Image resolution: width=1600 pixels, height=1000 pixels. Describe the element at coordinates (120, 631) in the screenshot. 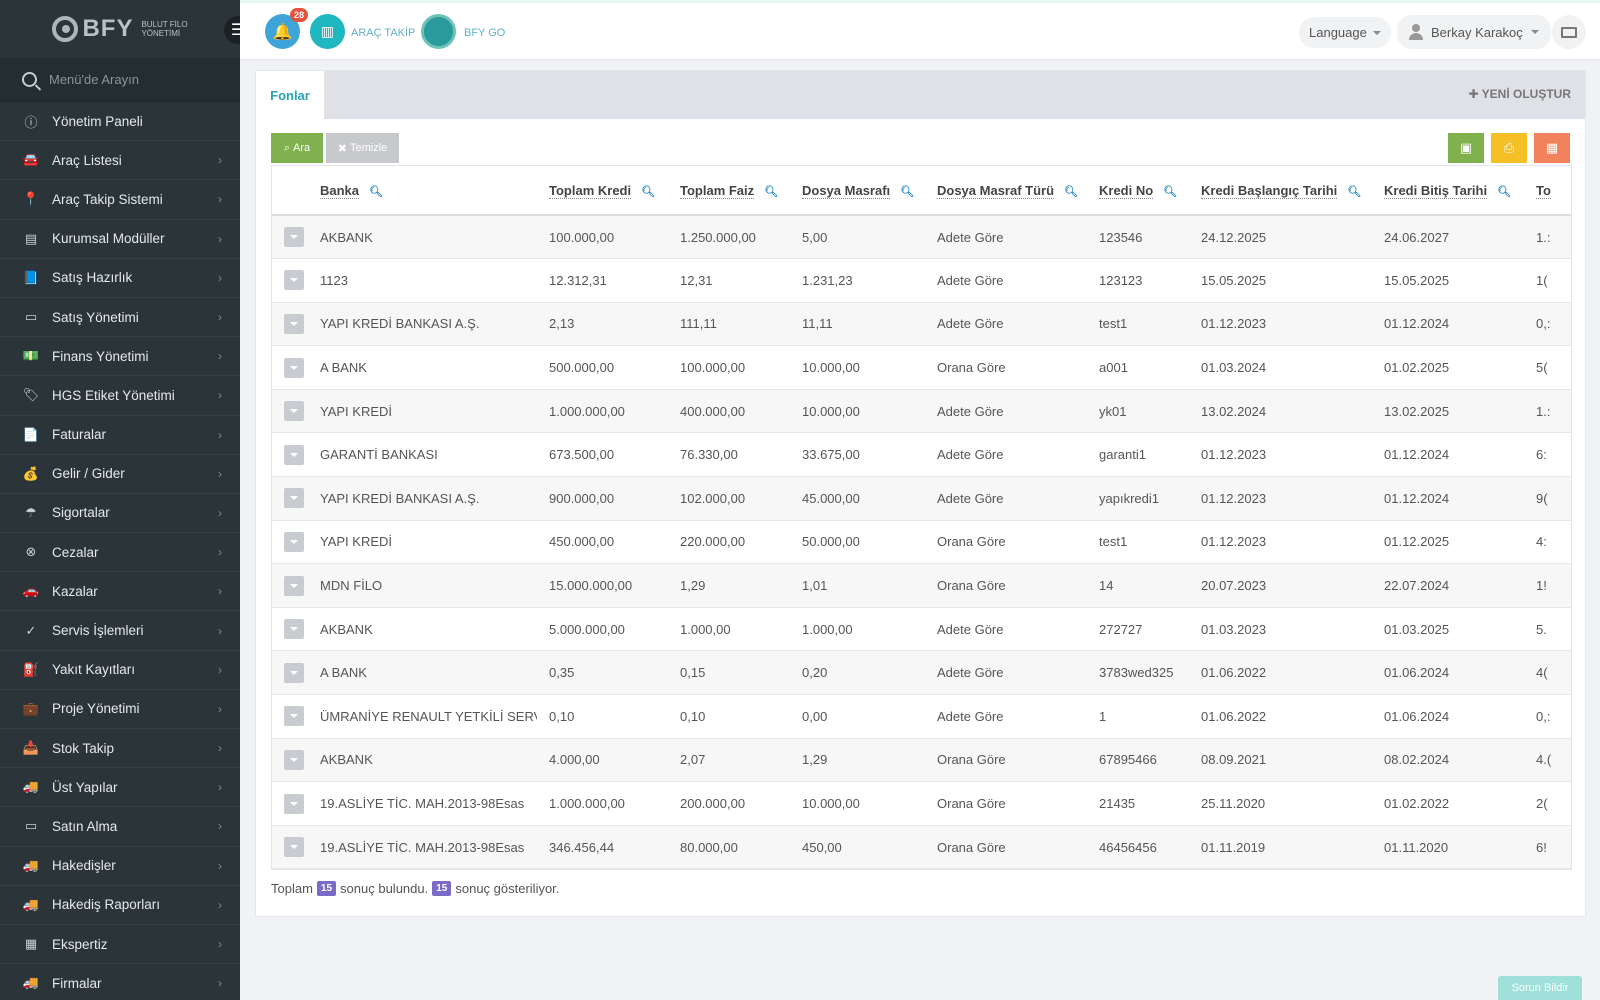

I see `sidebar-item: ✓ Servis İşlemleri ›` at that location.